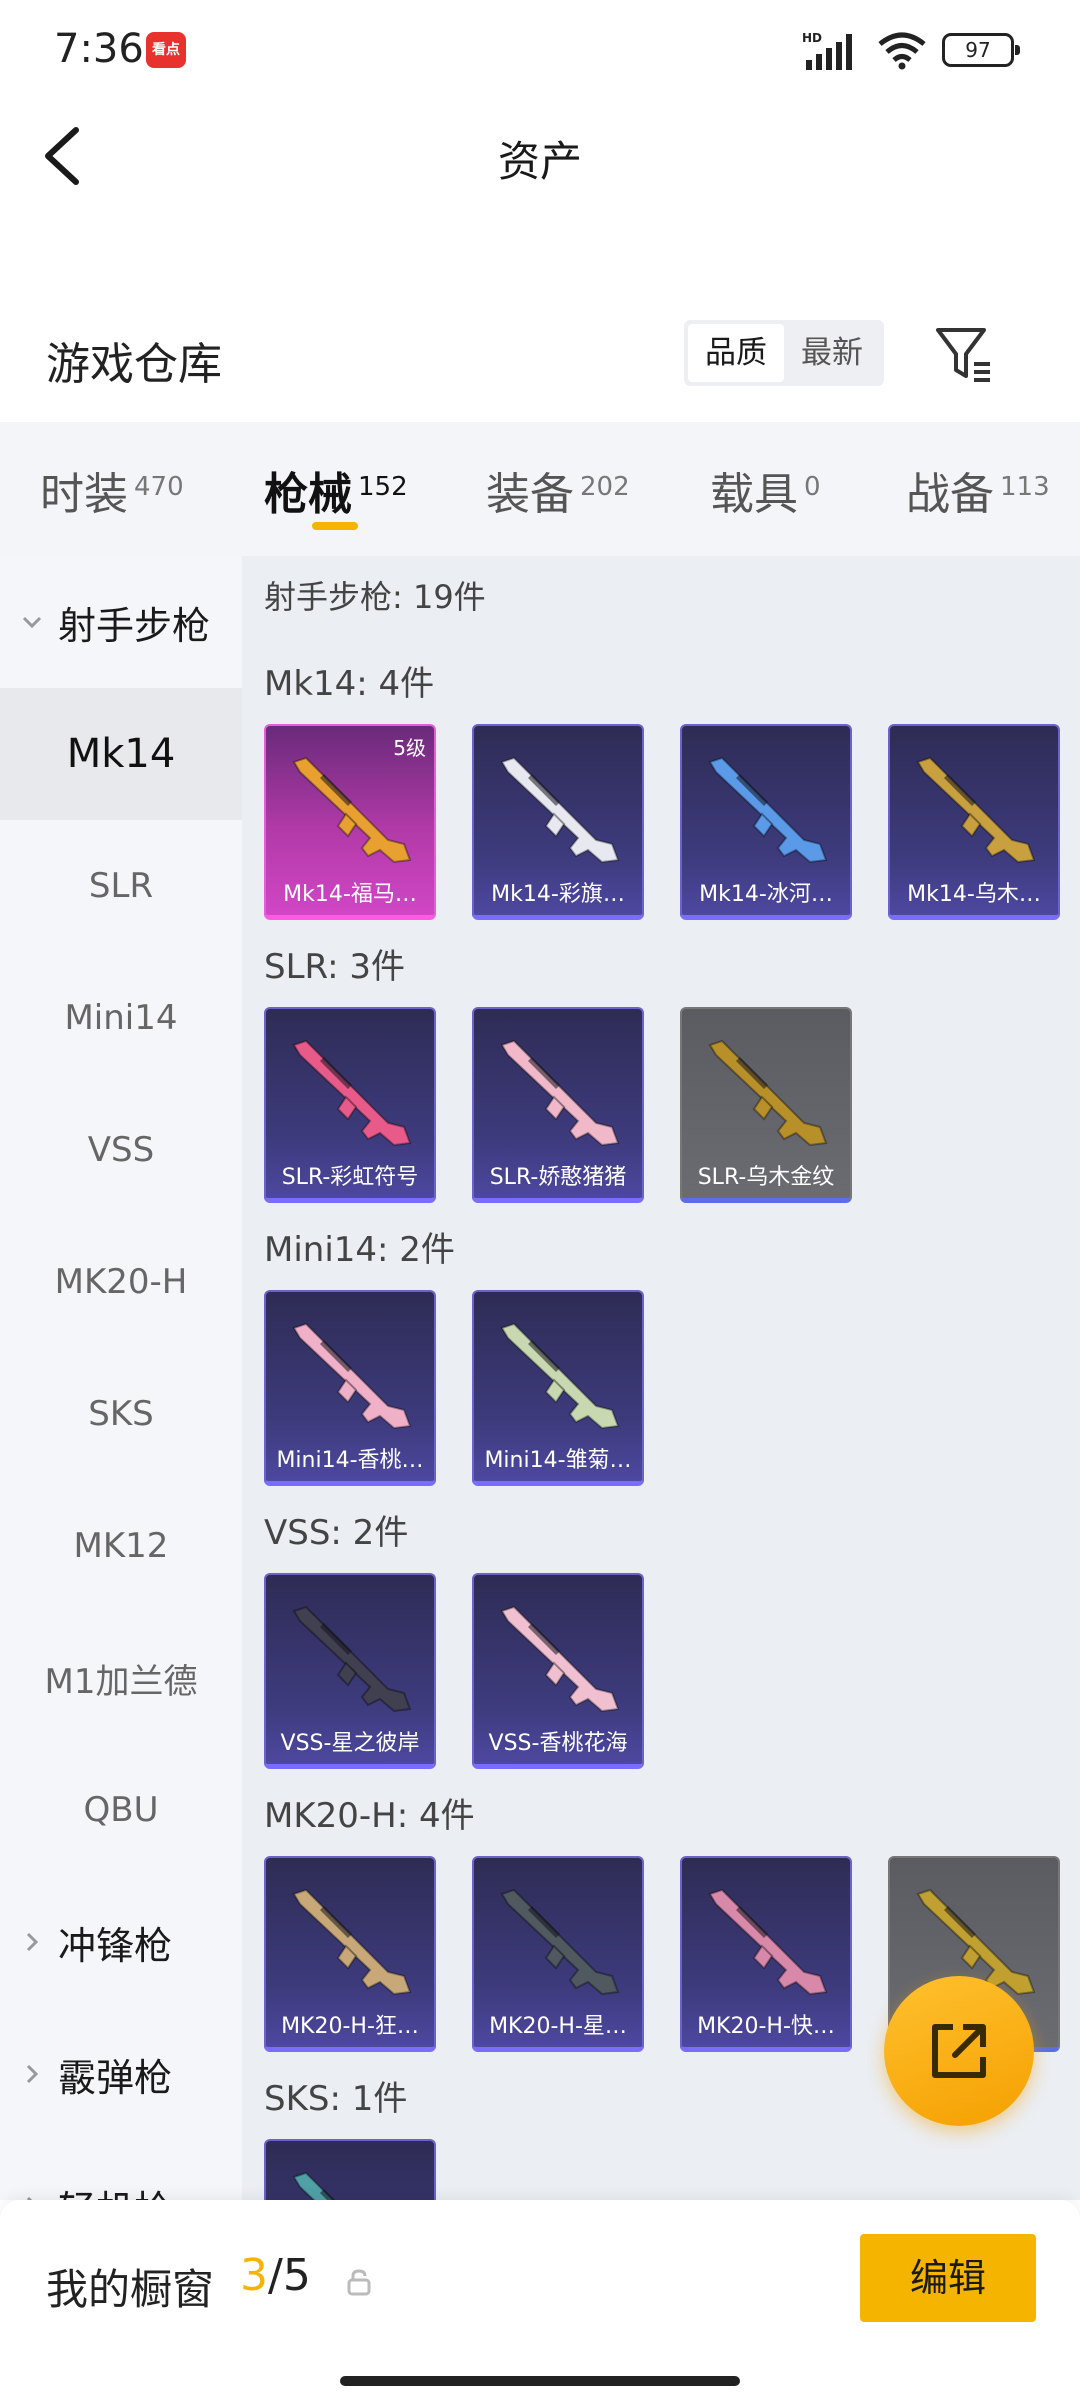 This screenshot has height=2400, width=1080. I want to click on share-external-icon, so click(959, 2051).